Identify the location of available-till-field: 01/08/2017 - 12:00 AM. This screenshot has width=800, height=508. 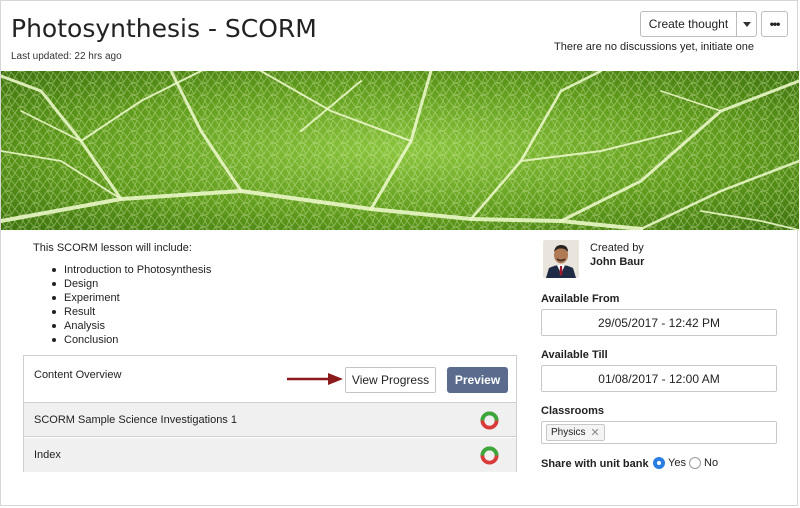
(659, 378).